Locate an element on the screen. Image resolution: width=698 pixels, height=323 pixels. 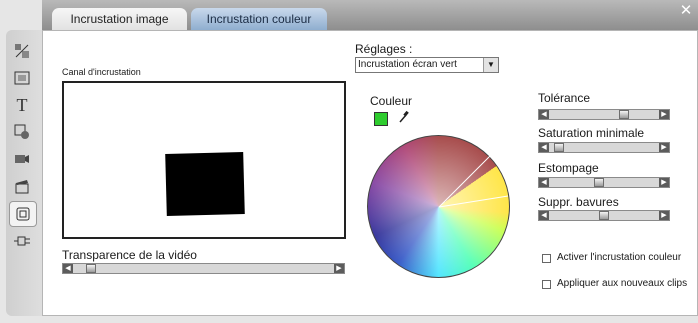
checkbox-label: Appliquer aux nouveaux clips is located at coordinates (622, 283).